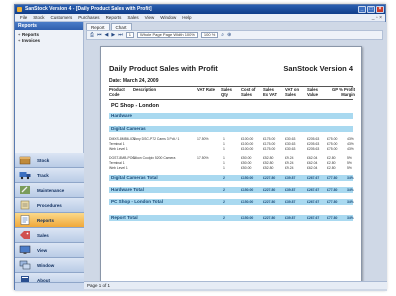  Describe the element at coordinates (269, 149) in the screenshot. I see `cell-ex: £175.00` at that location.